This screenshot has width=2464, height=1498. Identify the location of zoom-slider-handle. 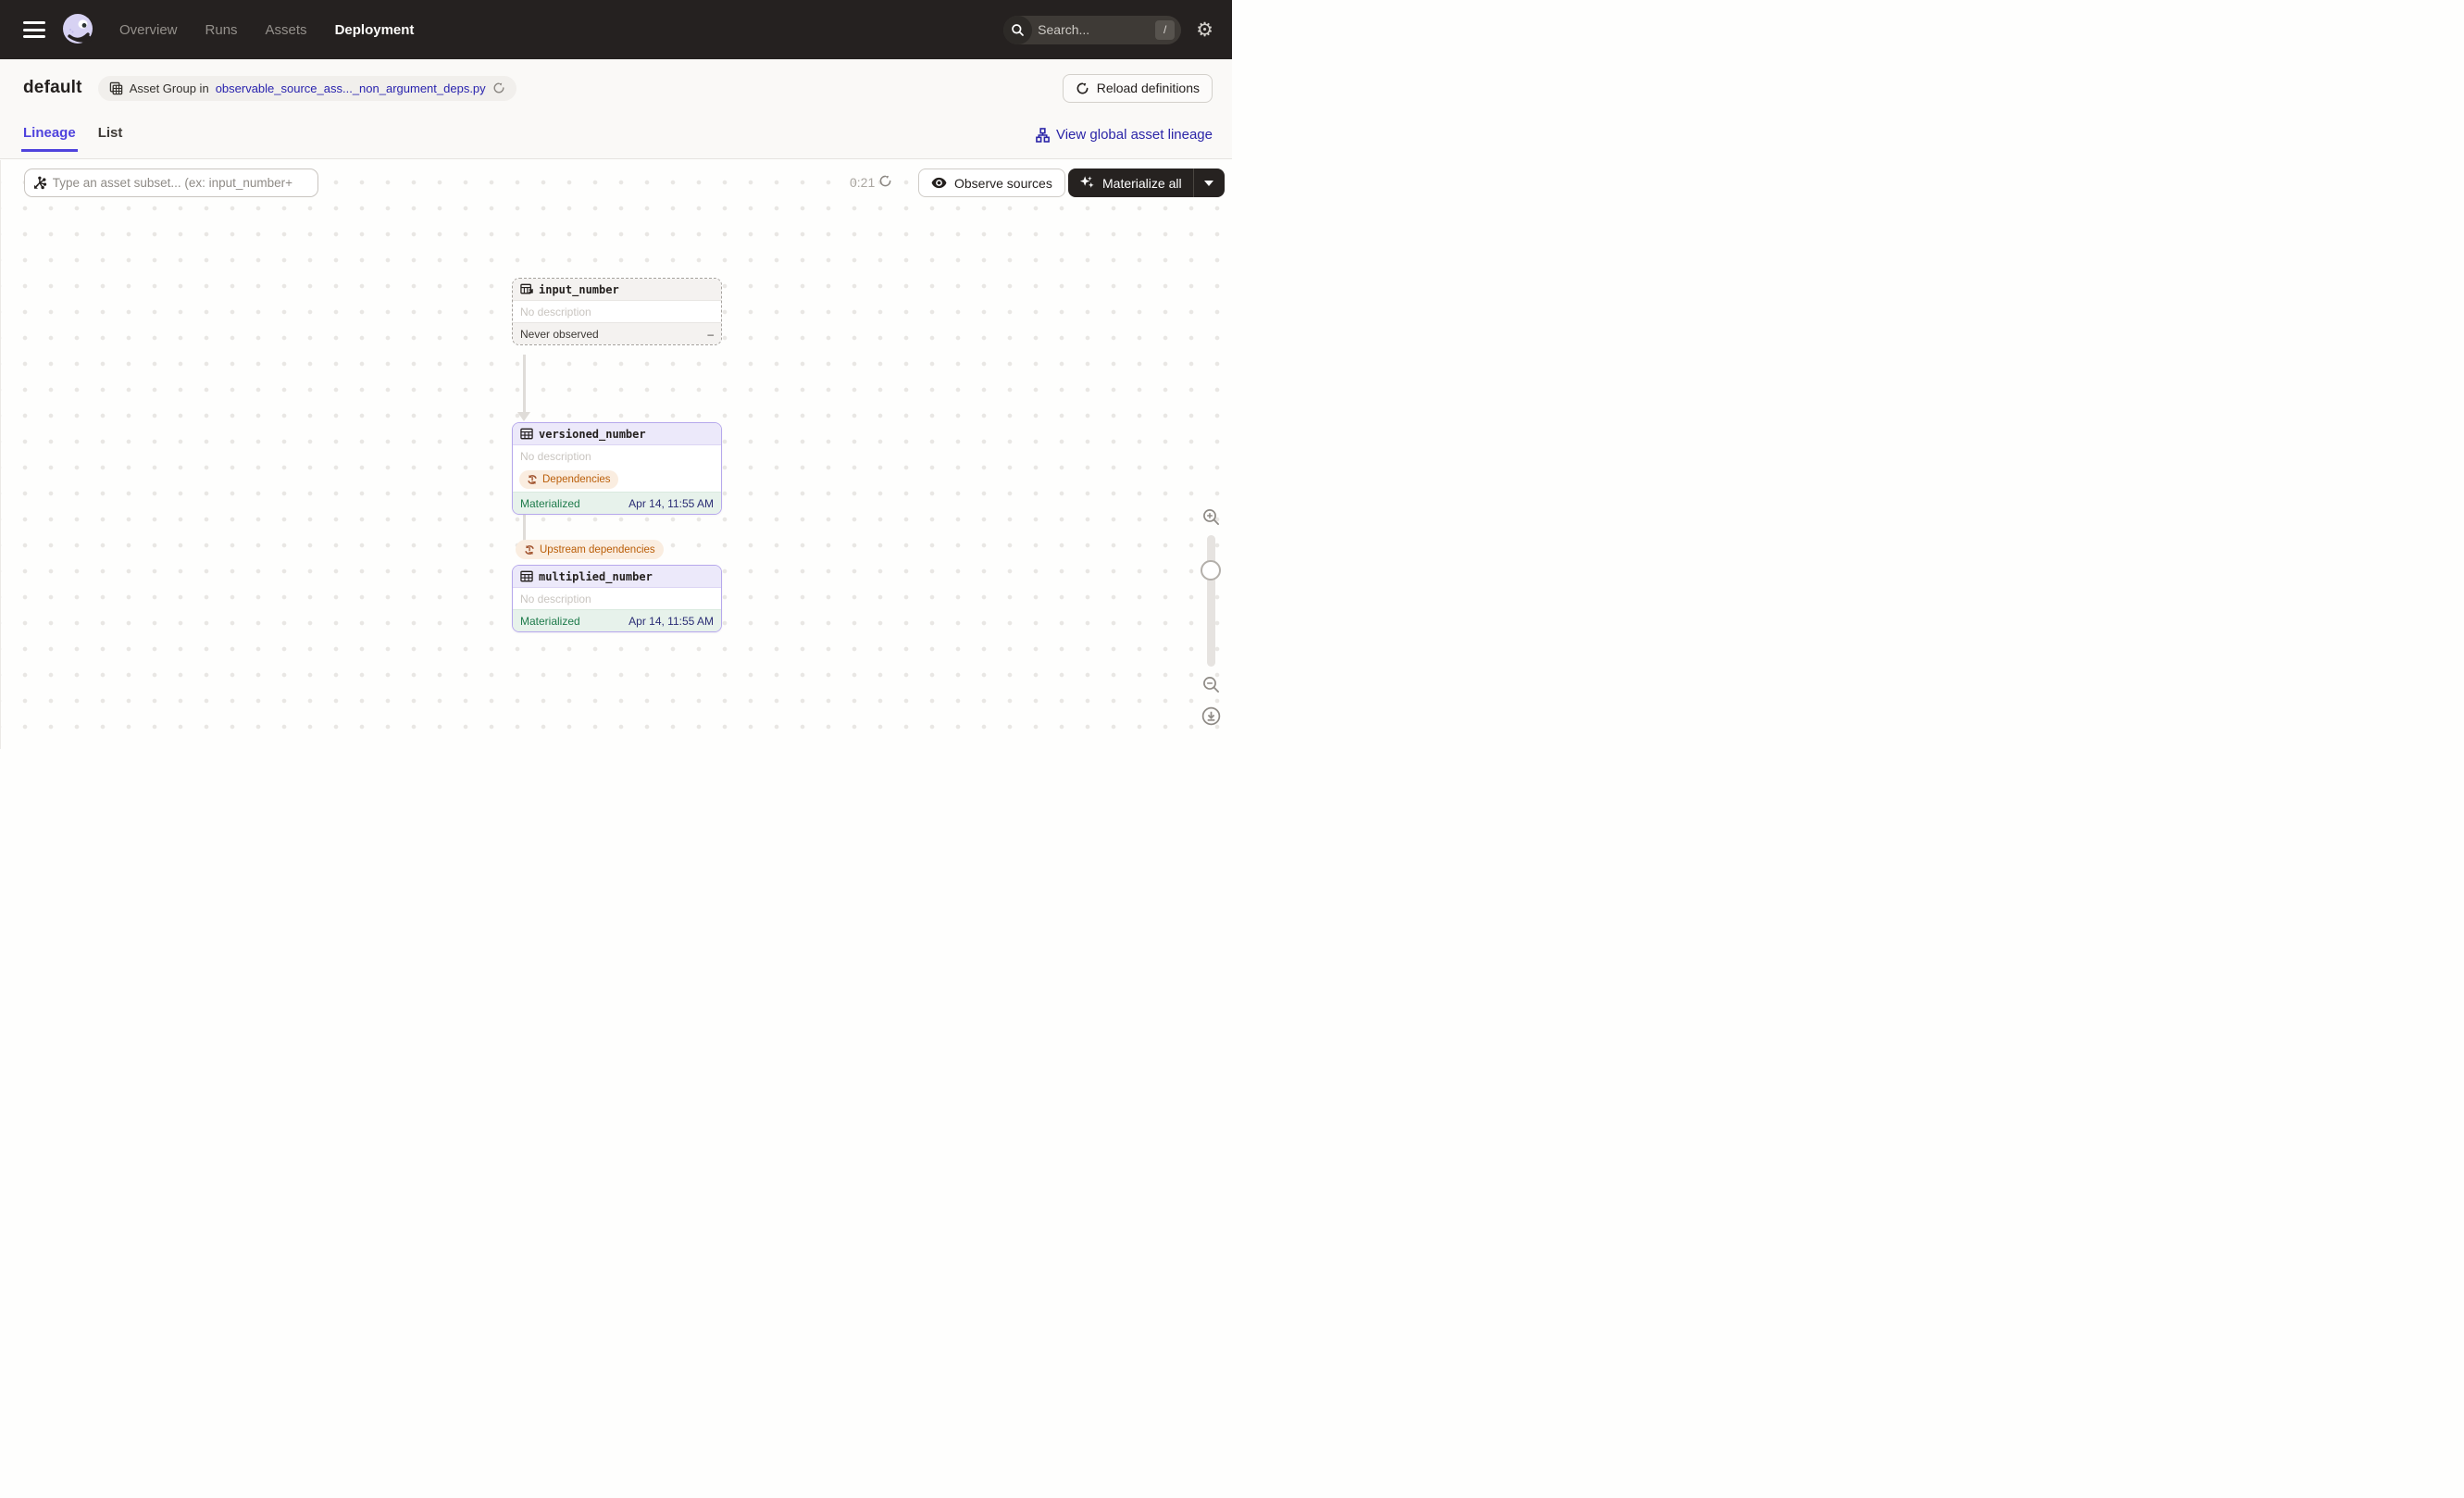
(1211, 570).